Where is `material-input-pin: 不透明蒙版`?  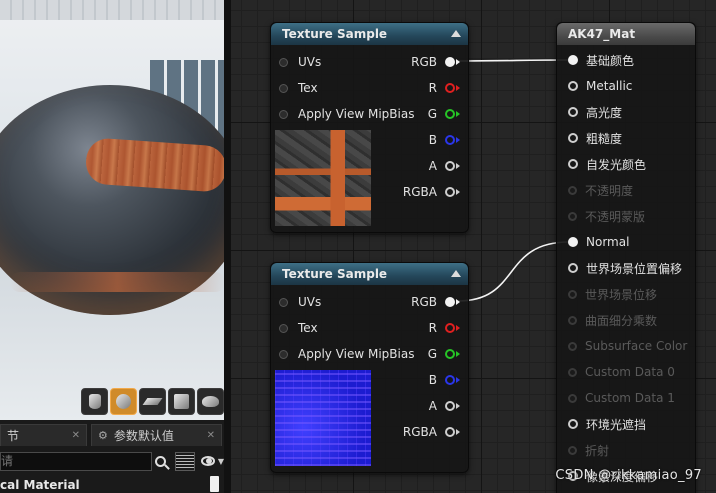 material-input-pin: 不透明蒙版 is located at coordinates (606, 216).